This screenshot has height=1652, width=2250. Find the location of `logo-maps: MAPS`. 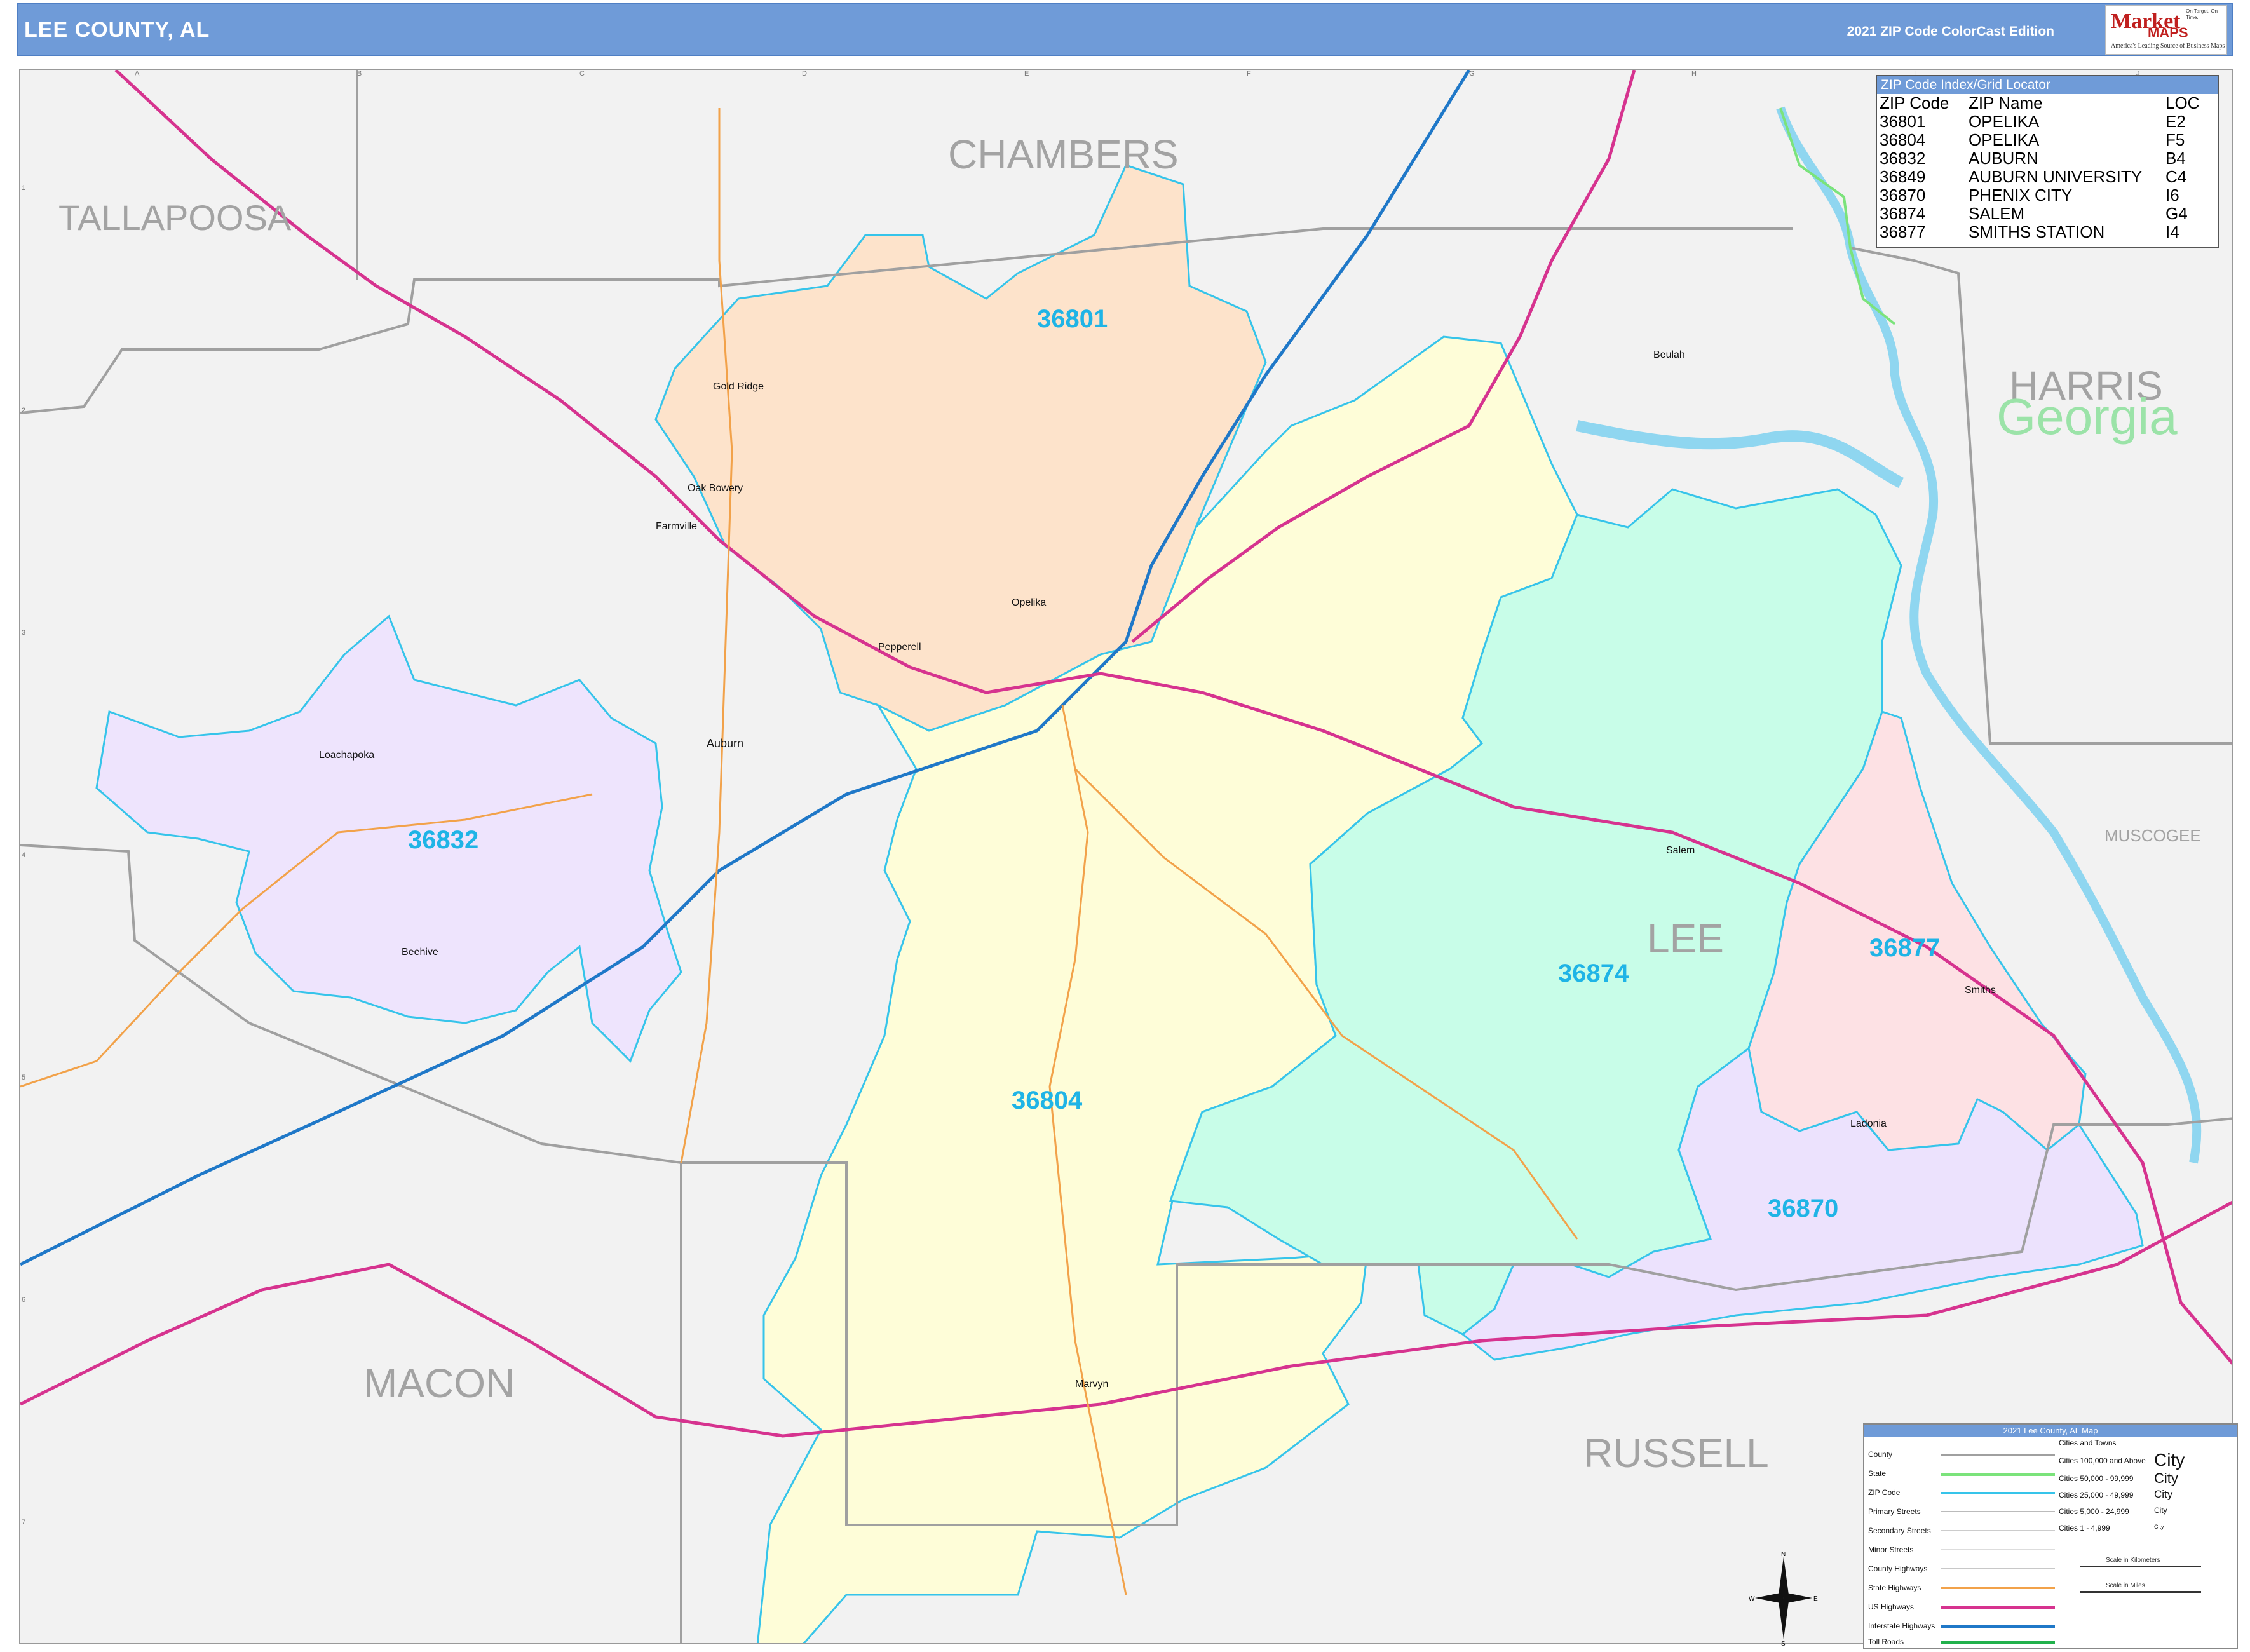

logo-maps: MAPS is located at coordinates (2168, 33).